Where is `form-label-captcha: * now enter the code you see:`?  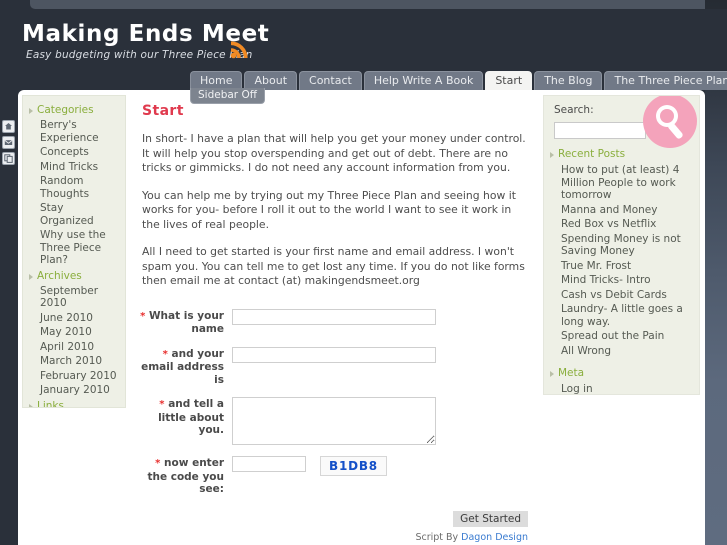
form-label-captcha: * now enter the code you see: is located at coordinates (184, 476).